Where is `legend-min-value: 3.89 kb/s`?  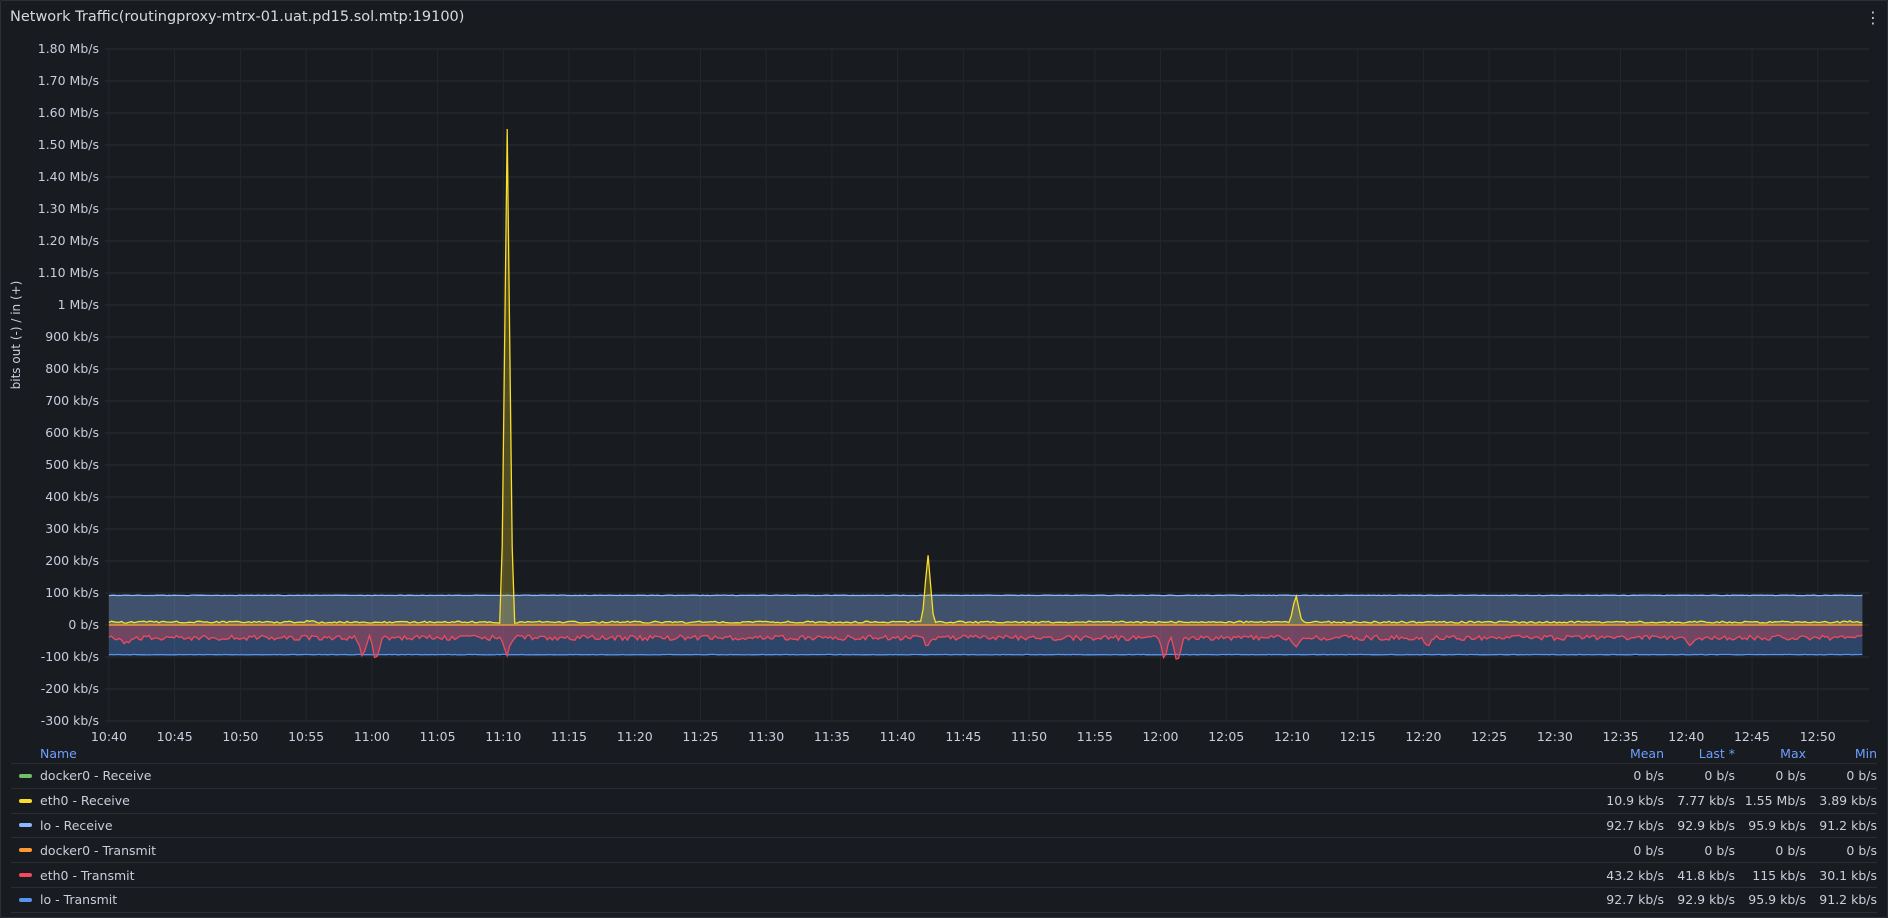
legend-min-value: 3.89 kb/s is located at coordinates (1848, 801).